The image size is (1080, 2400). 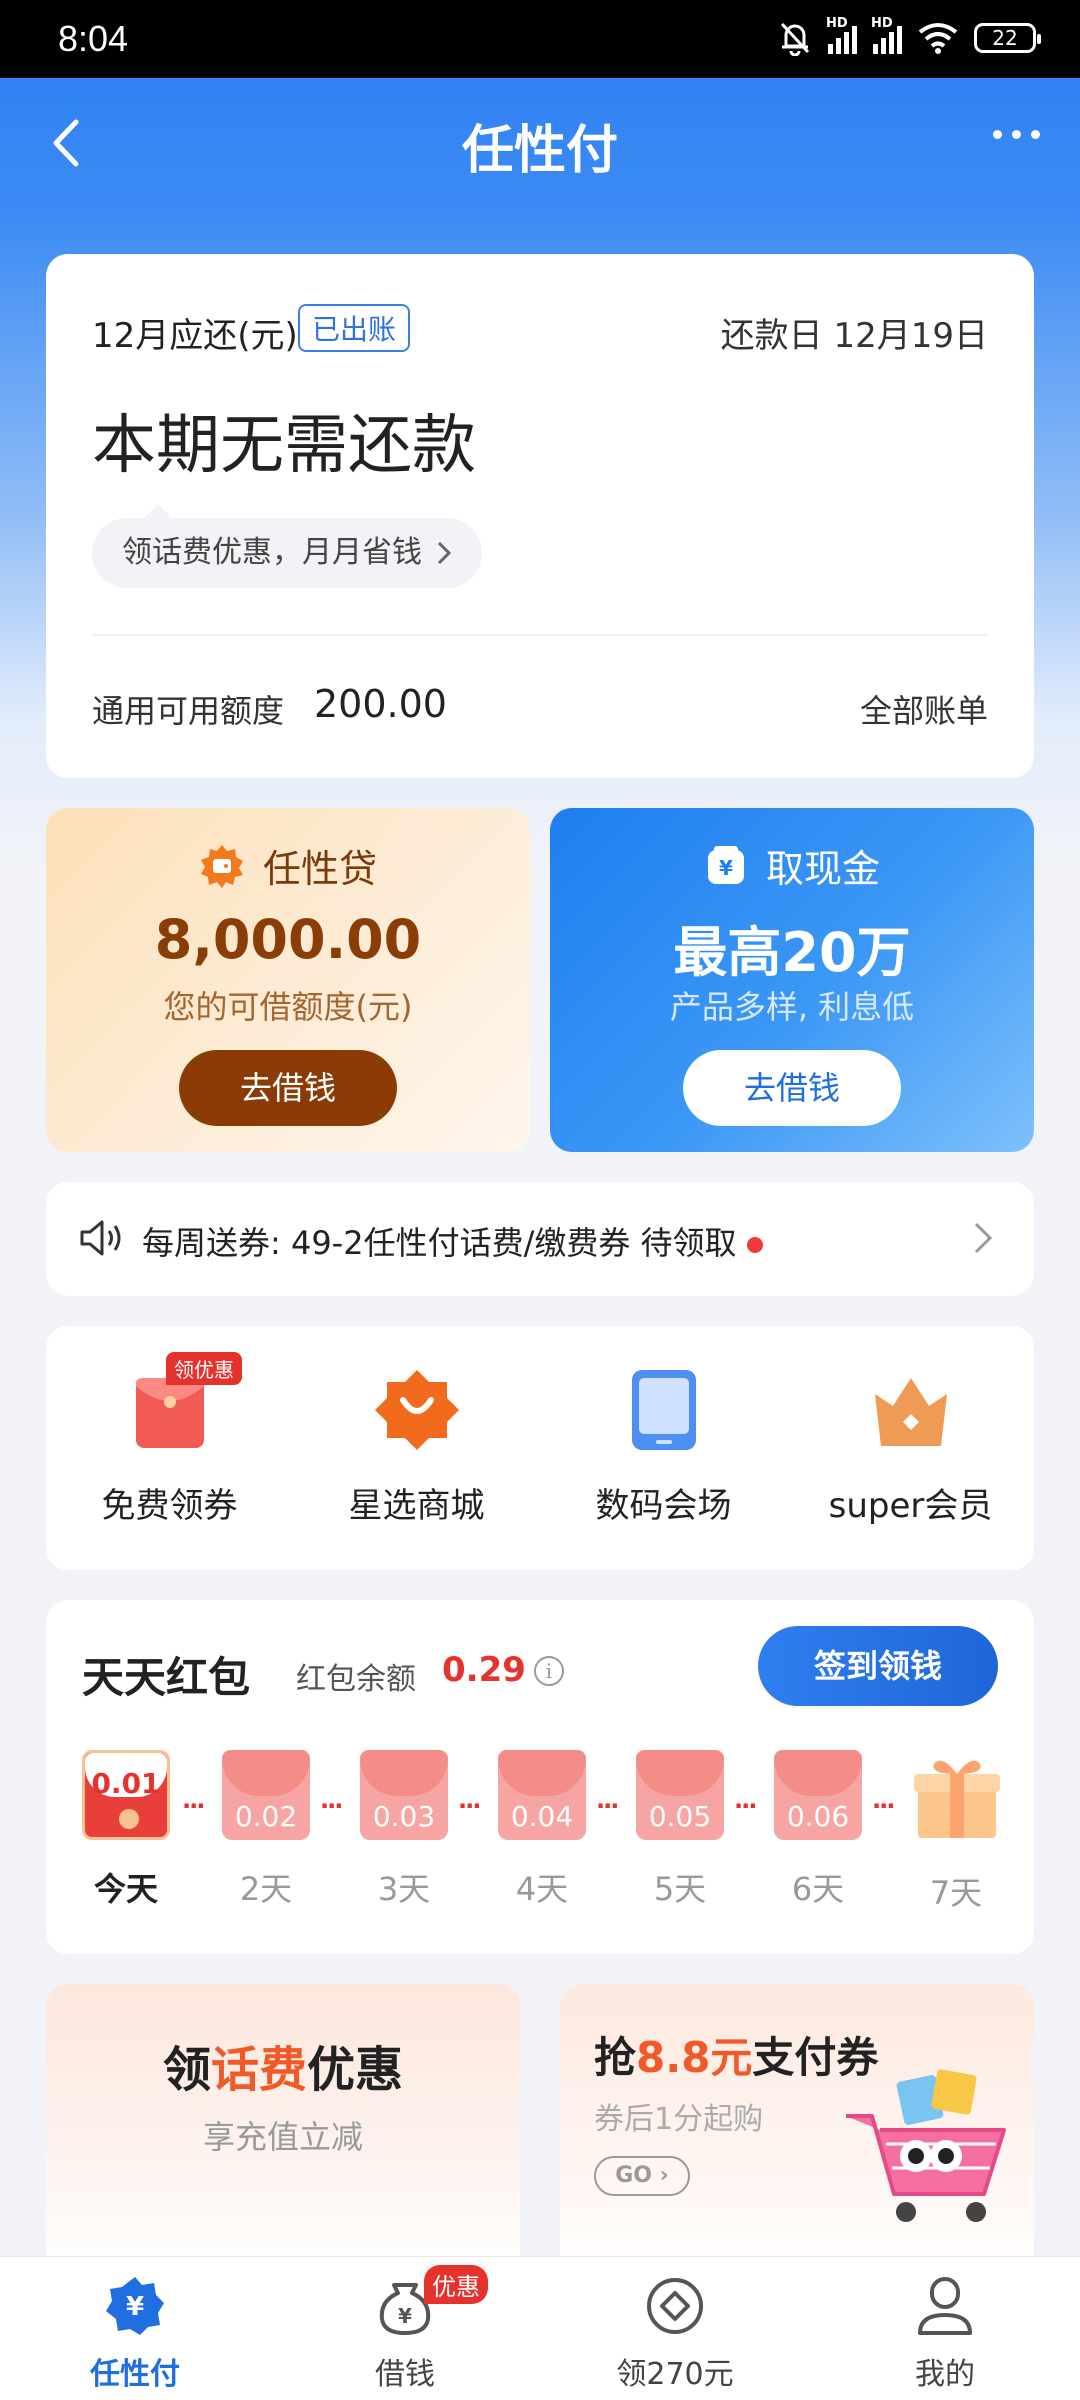 I want to click on quick-link-digital: 数码会场, so click(x=663, y=1448).